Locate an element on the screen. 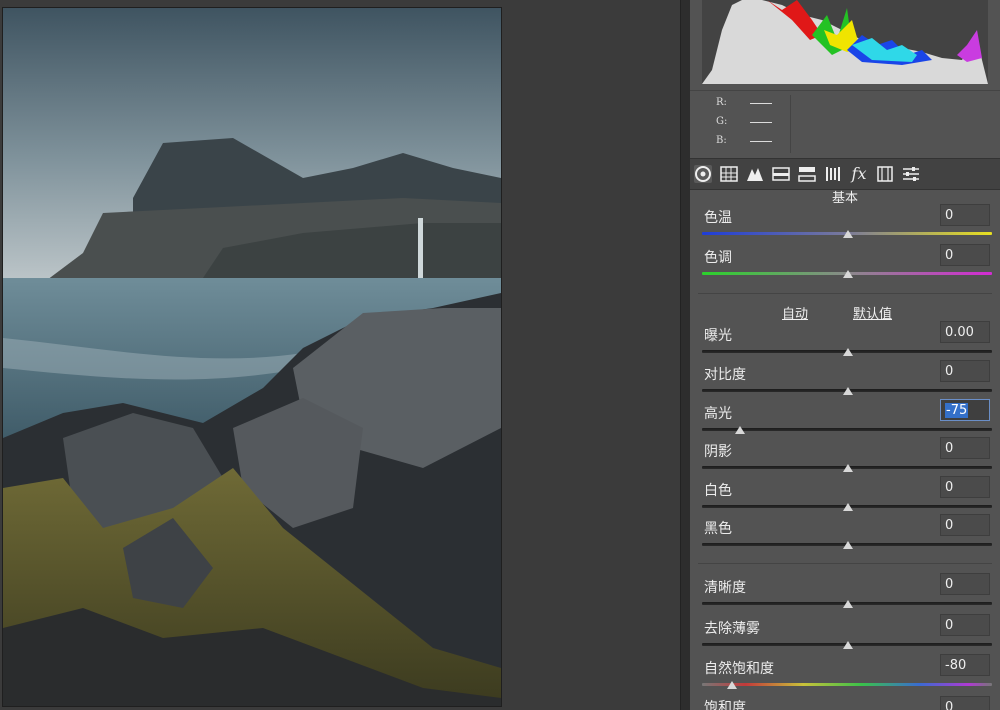  g-value is located at coordinates (761, 122).